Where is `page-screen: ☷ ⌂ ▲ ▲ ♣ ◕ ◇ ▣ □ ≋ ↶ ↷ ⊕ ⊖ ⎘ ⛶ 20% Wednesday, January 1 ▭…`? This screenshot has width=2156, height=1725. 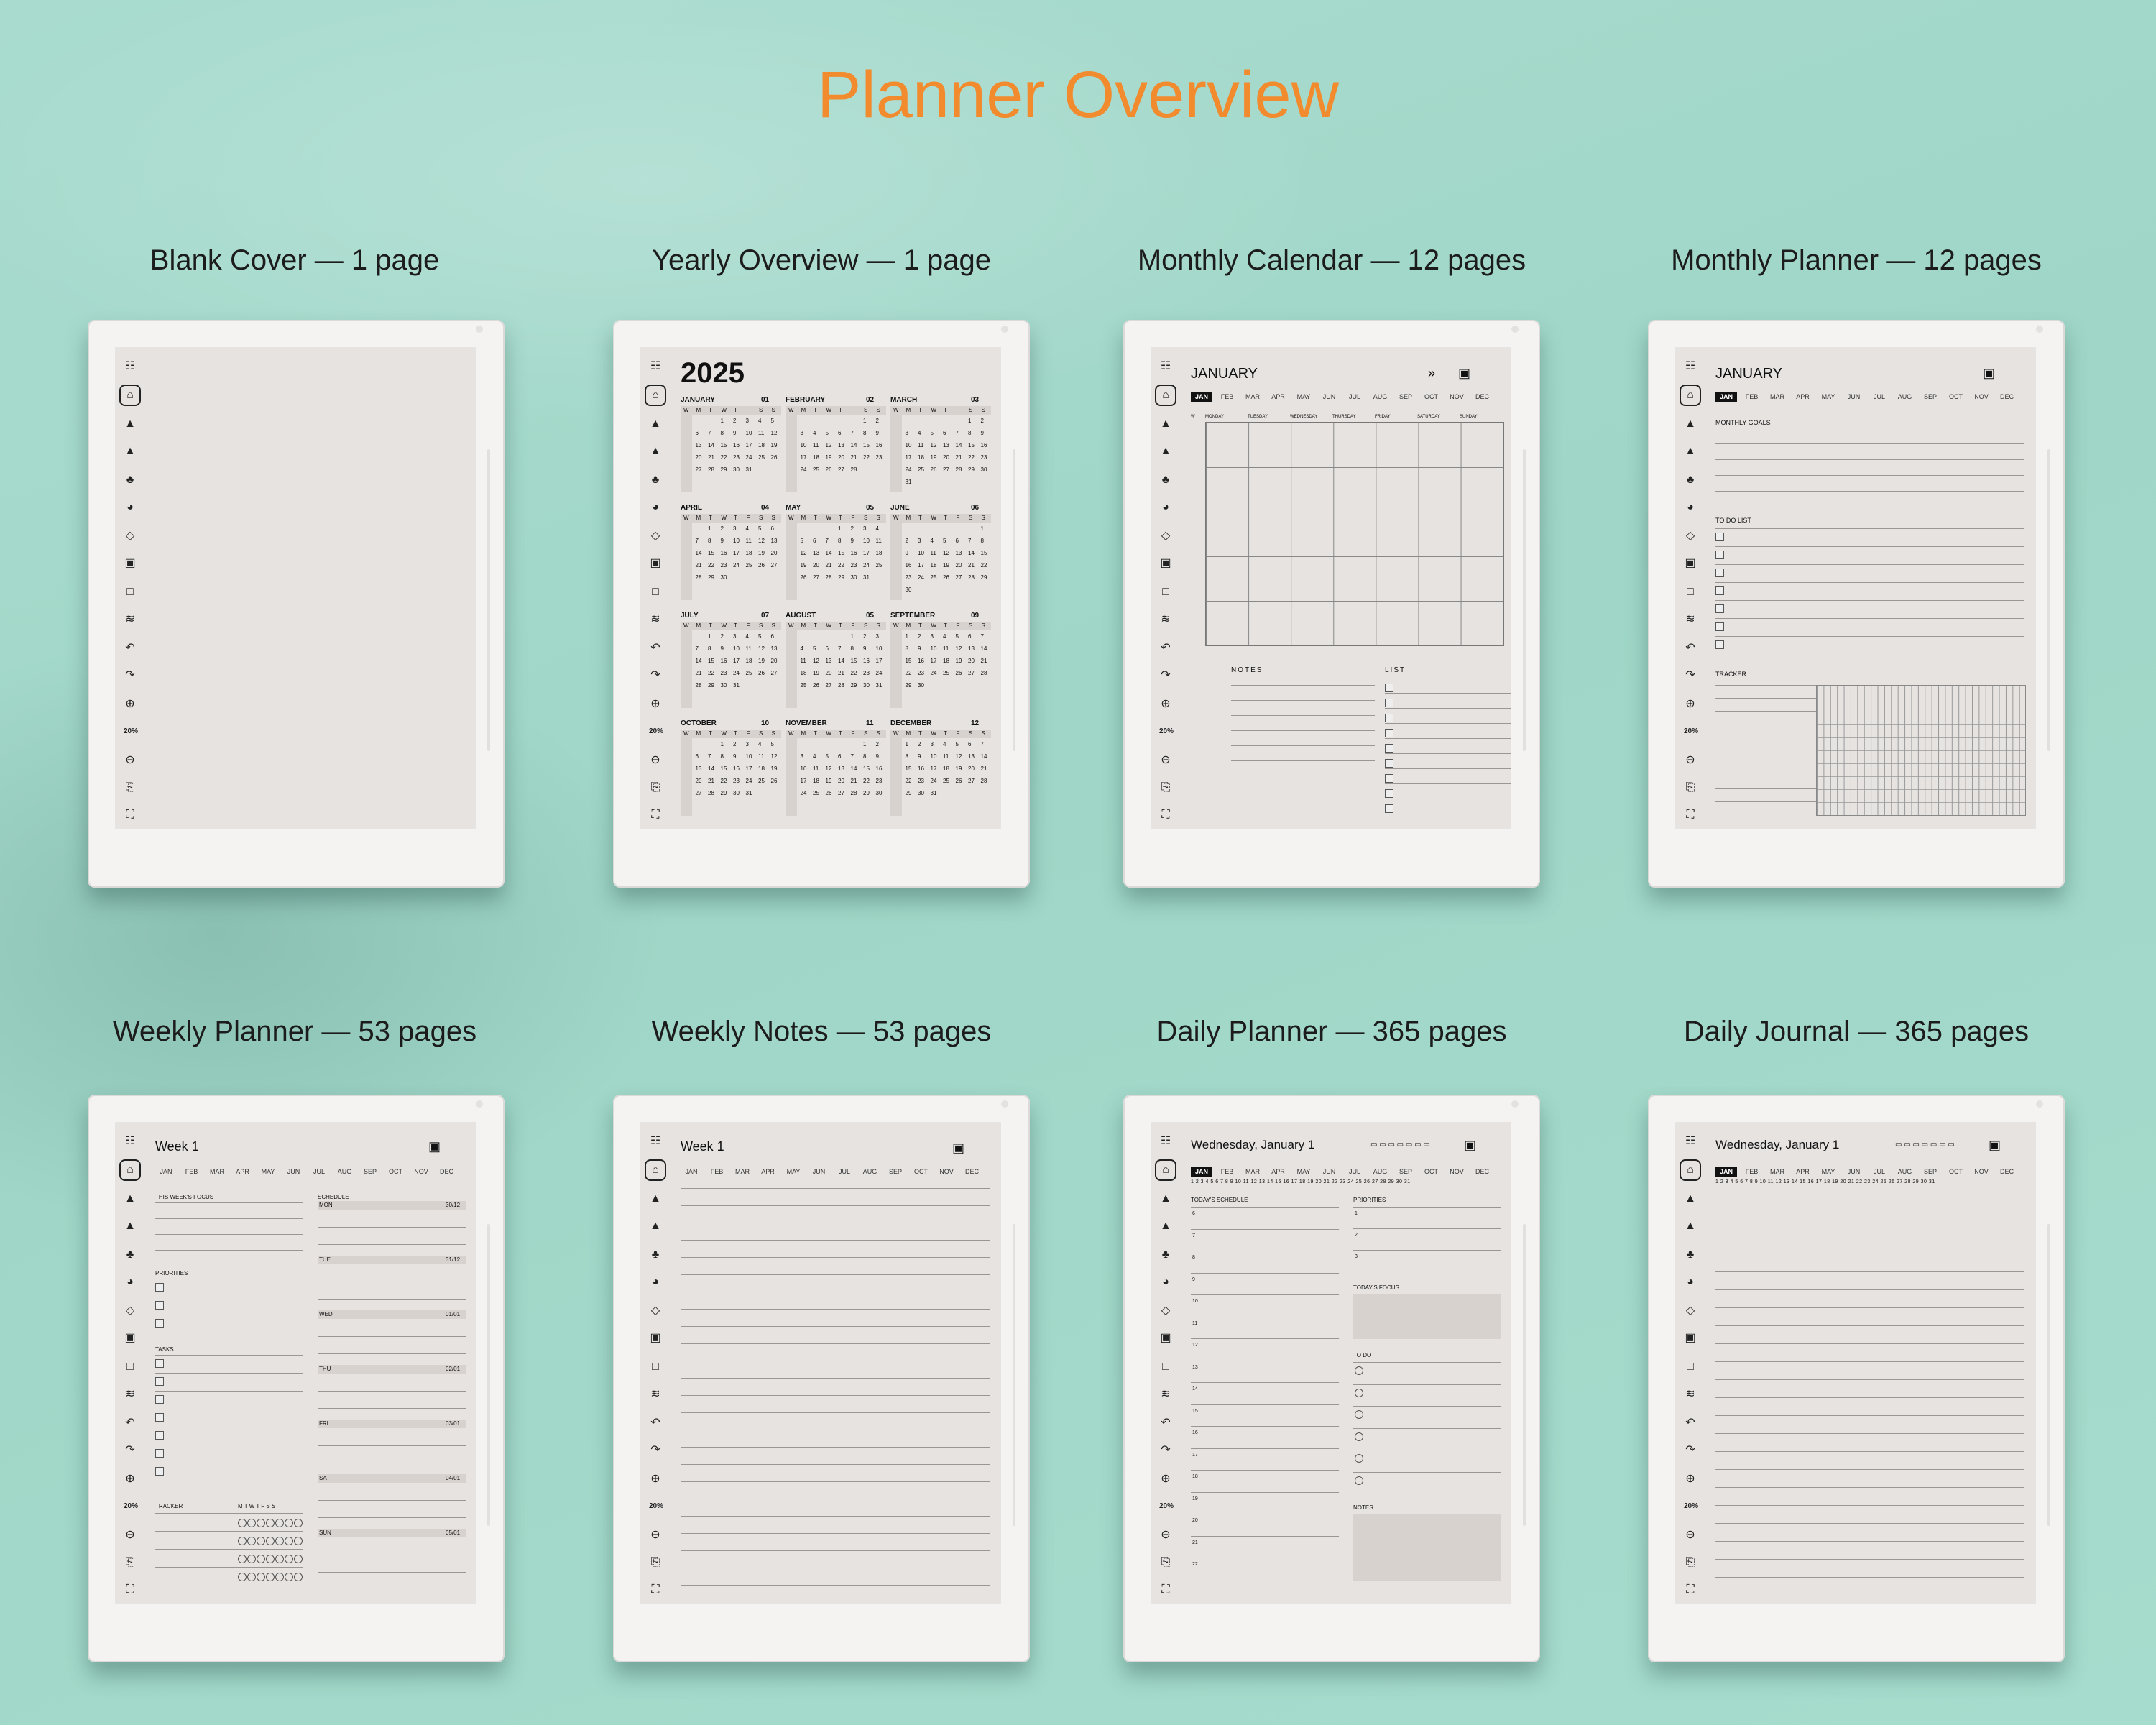
page-screen: ☷ ⌂ ▲ ▲ ♣ ◕ ◇ ▣ □ ≋ ↶ ↷ ⊕ ⊖ ⎘ ⛶ 20% Wednesday, January 1 ▭… is located at coordinates (1331, 1363).